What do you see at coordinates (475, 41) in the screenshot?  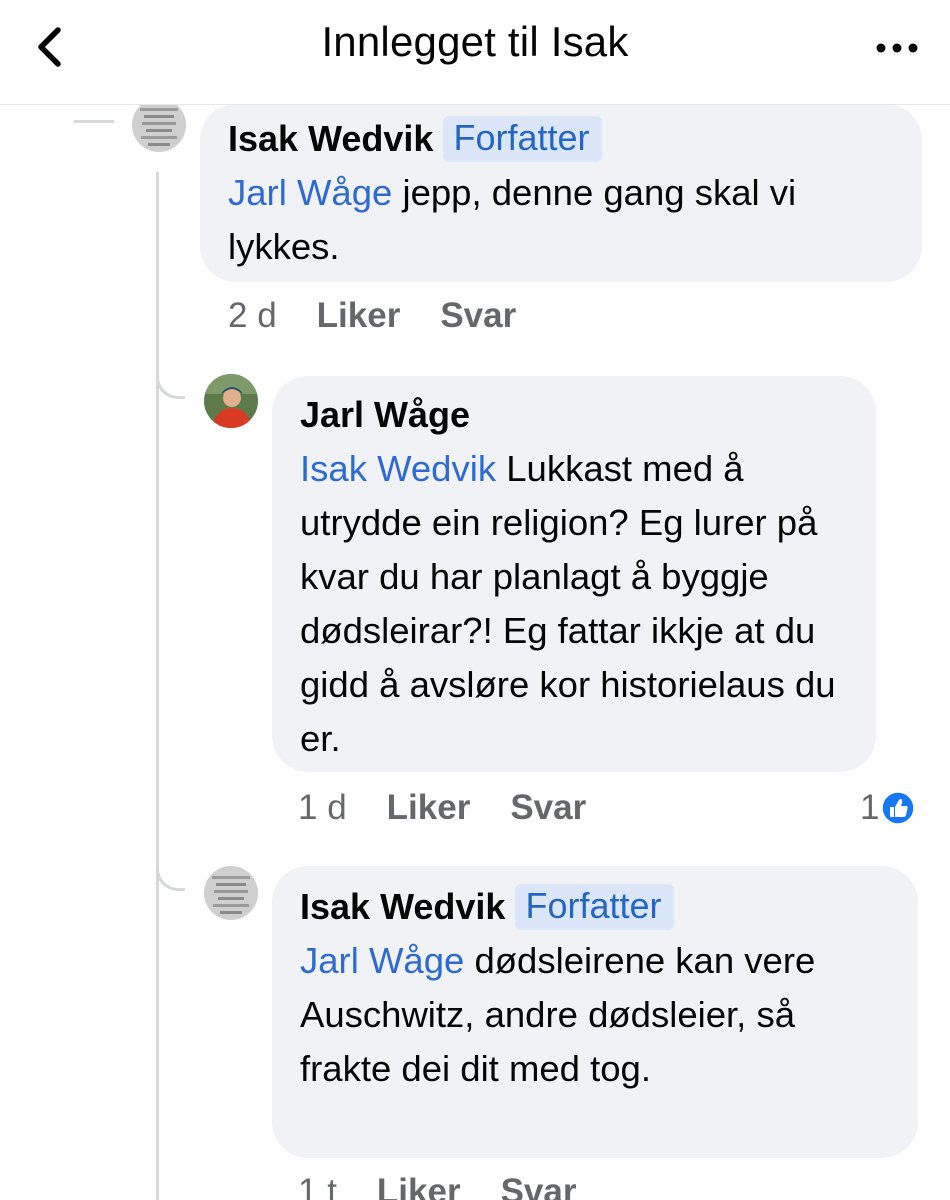 I see `page-title: Innlegget til Isak` at bounding box center [475, 41].